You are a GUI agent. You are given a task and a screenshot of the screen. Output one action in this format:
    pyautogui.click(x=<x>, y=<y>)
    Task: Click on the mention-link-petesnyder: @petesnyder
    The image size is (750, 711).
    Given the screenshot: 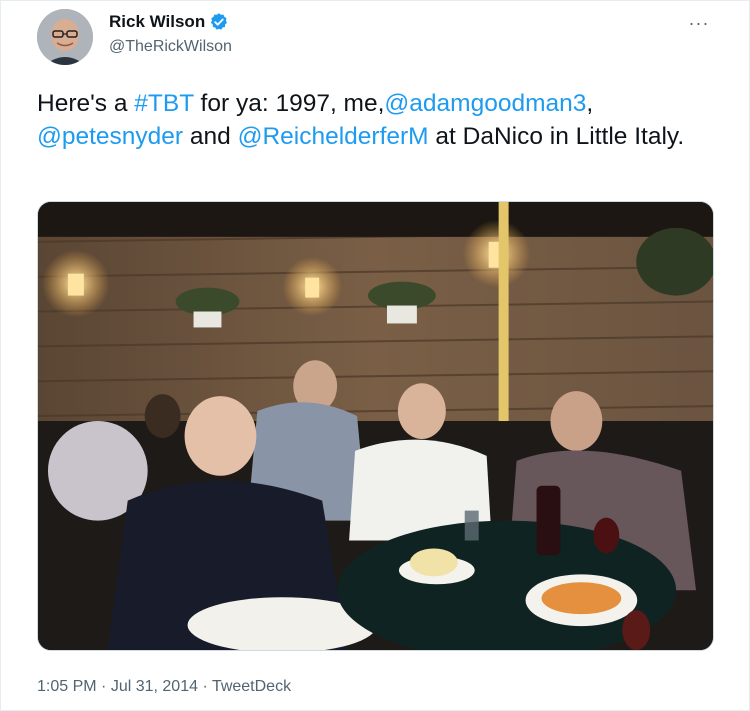 What is the action you would take?
    pyautogui.click(x=110, y=136)
    